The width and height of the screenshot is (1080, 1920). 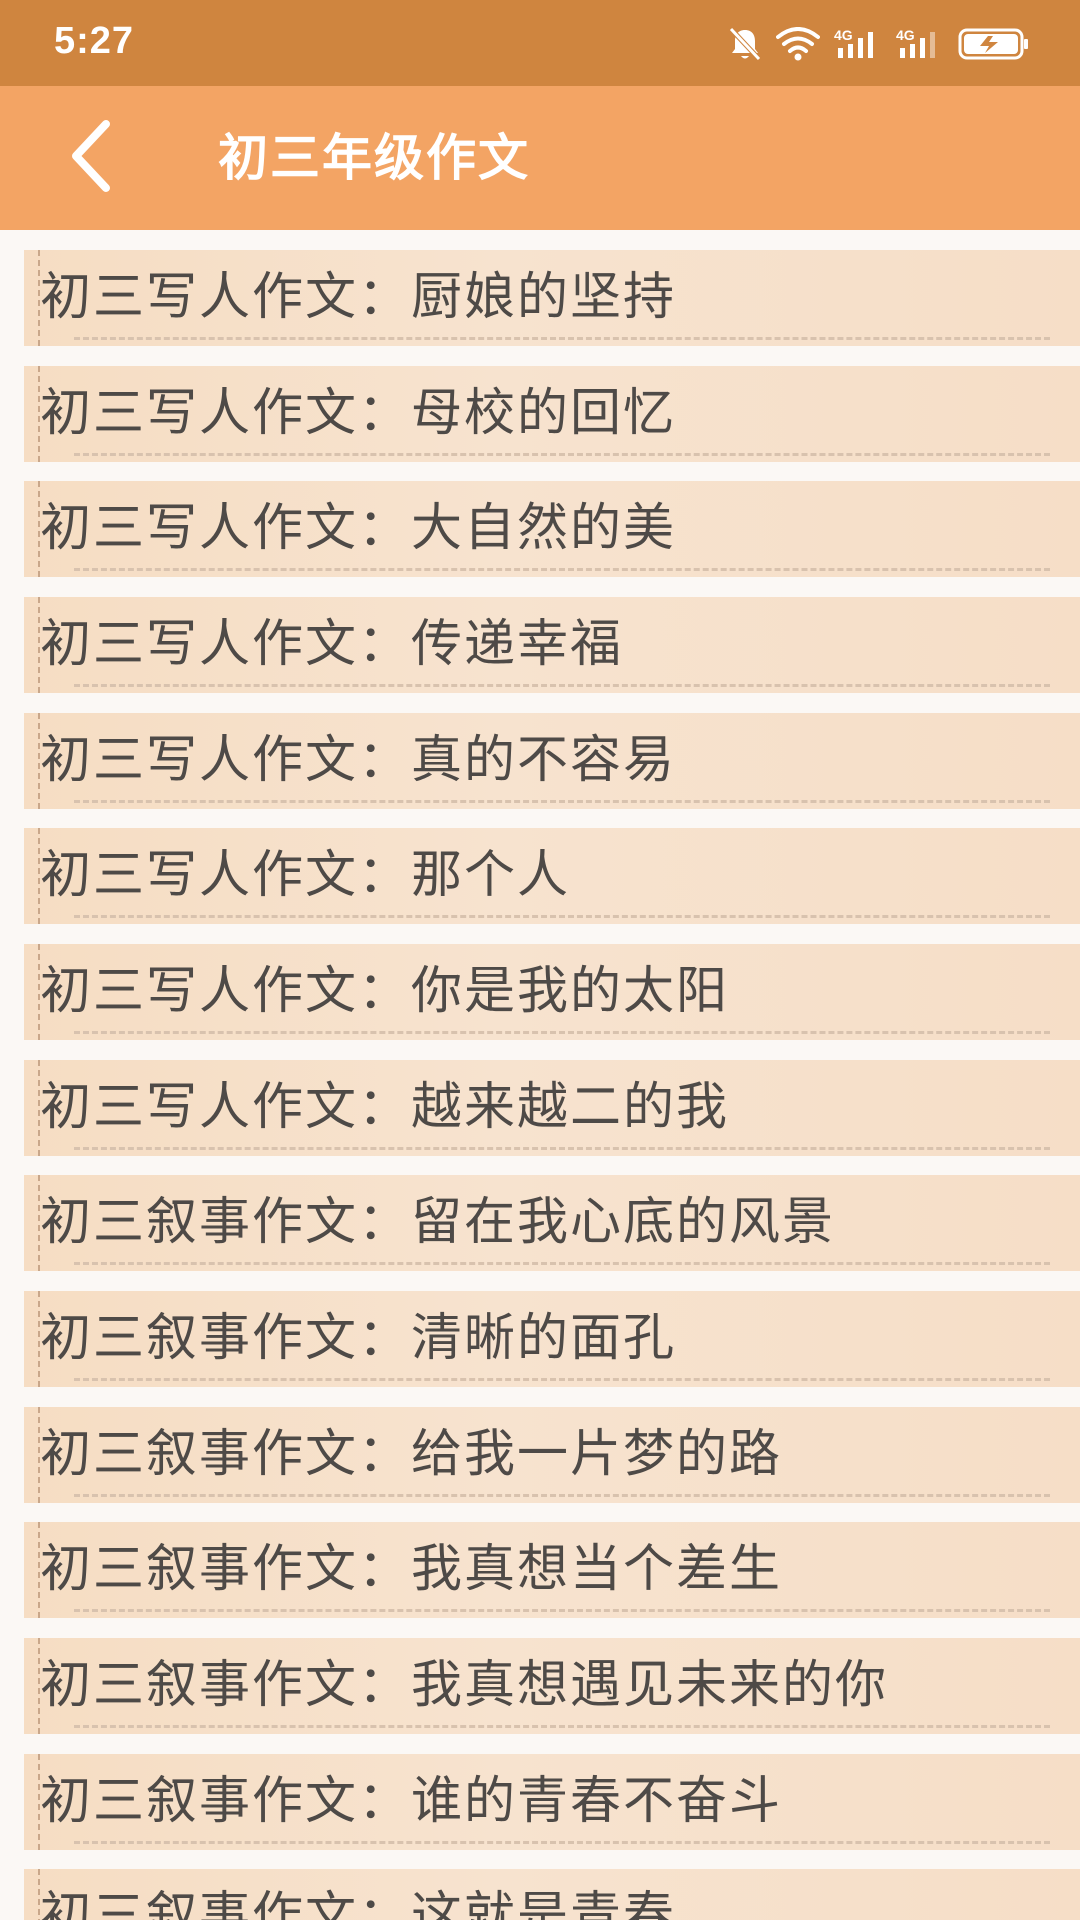 I want to click on list-item-label: 初三写人作文：母校的回忆, so click(x=358, y=413).